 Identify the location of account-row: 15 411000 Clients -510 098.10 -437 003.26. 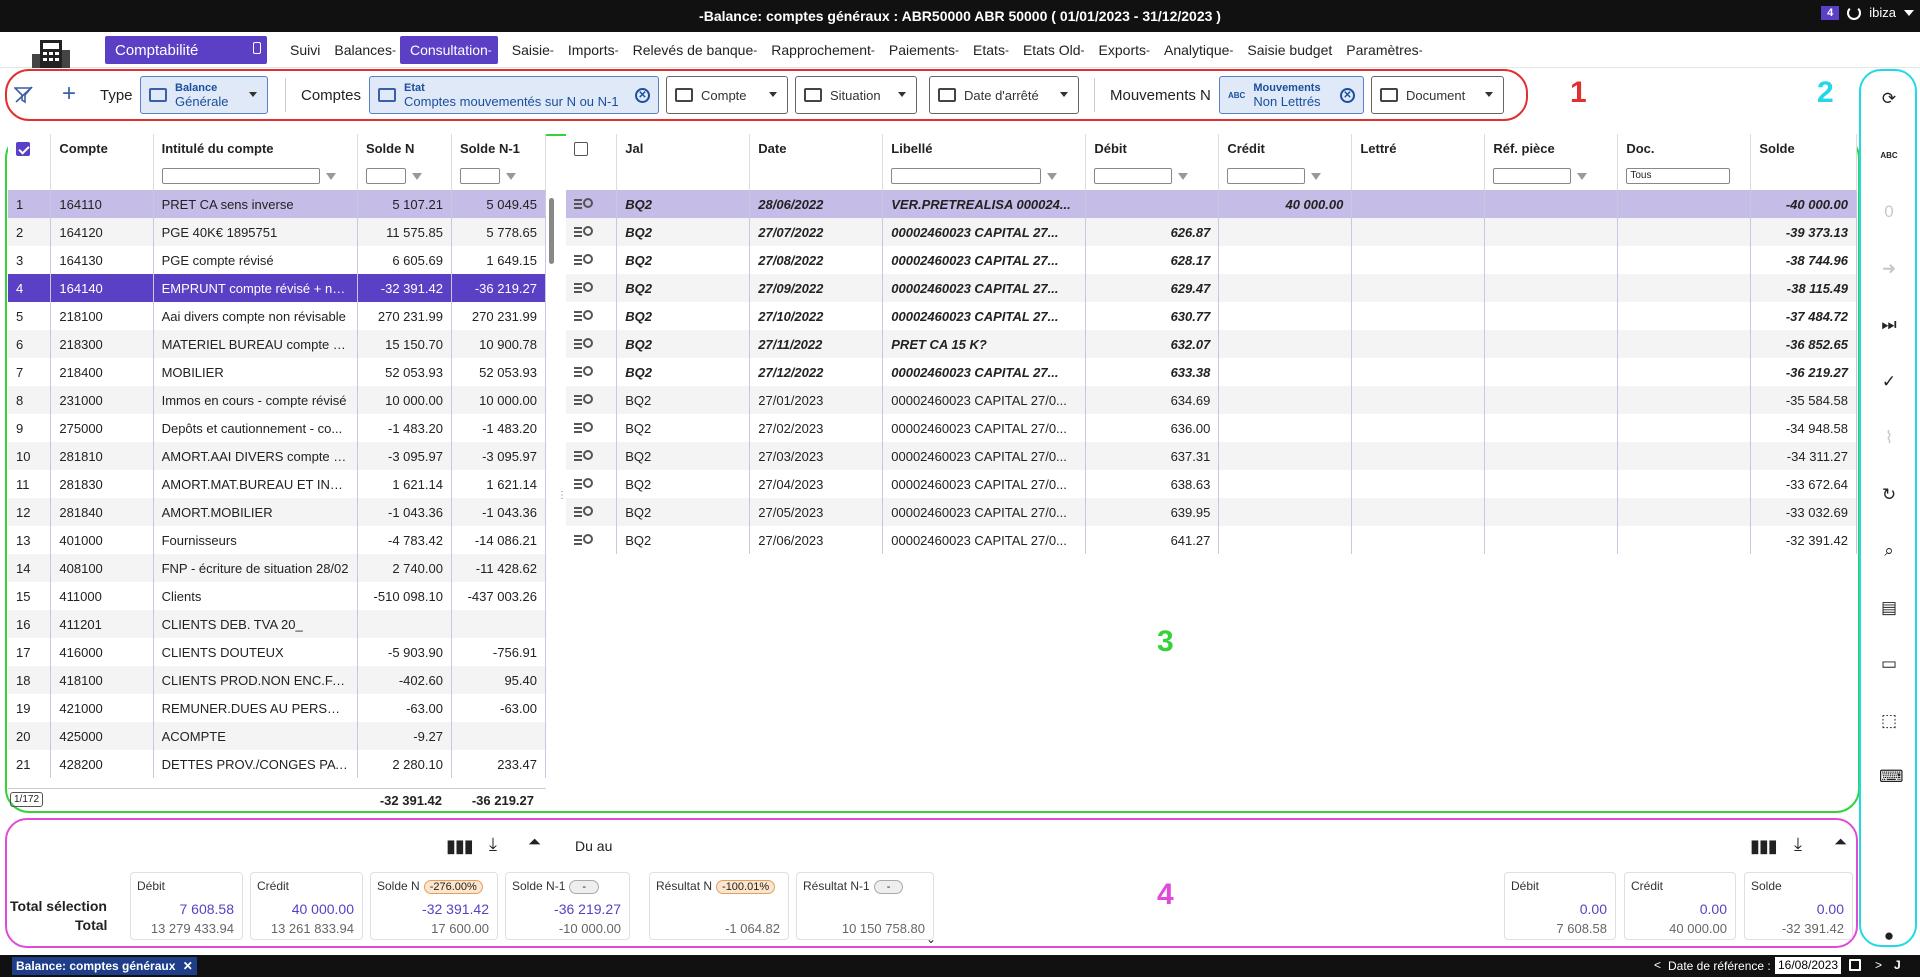
(277, 596).